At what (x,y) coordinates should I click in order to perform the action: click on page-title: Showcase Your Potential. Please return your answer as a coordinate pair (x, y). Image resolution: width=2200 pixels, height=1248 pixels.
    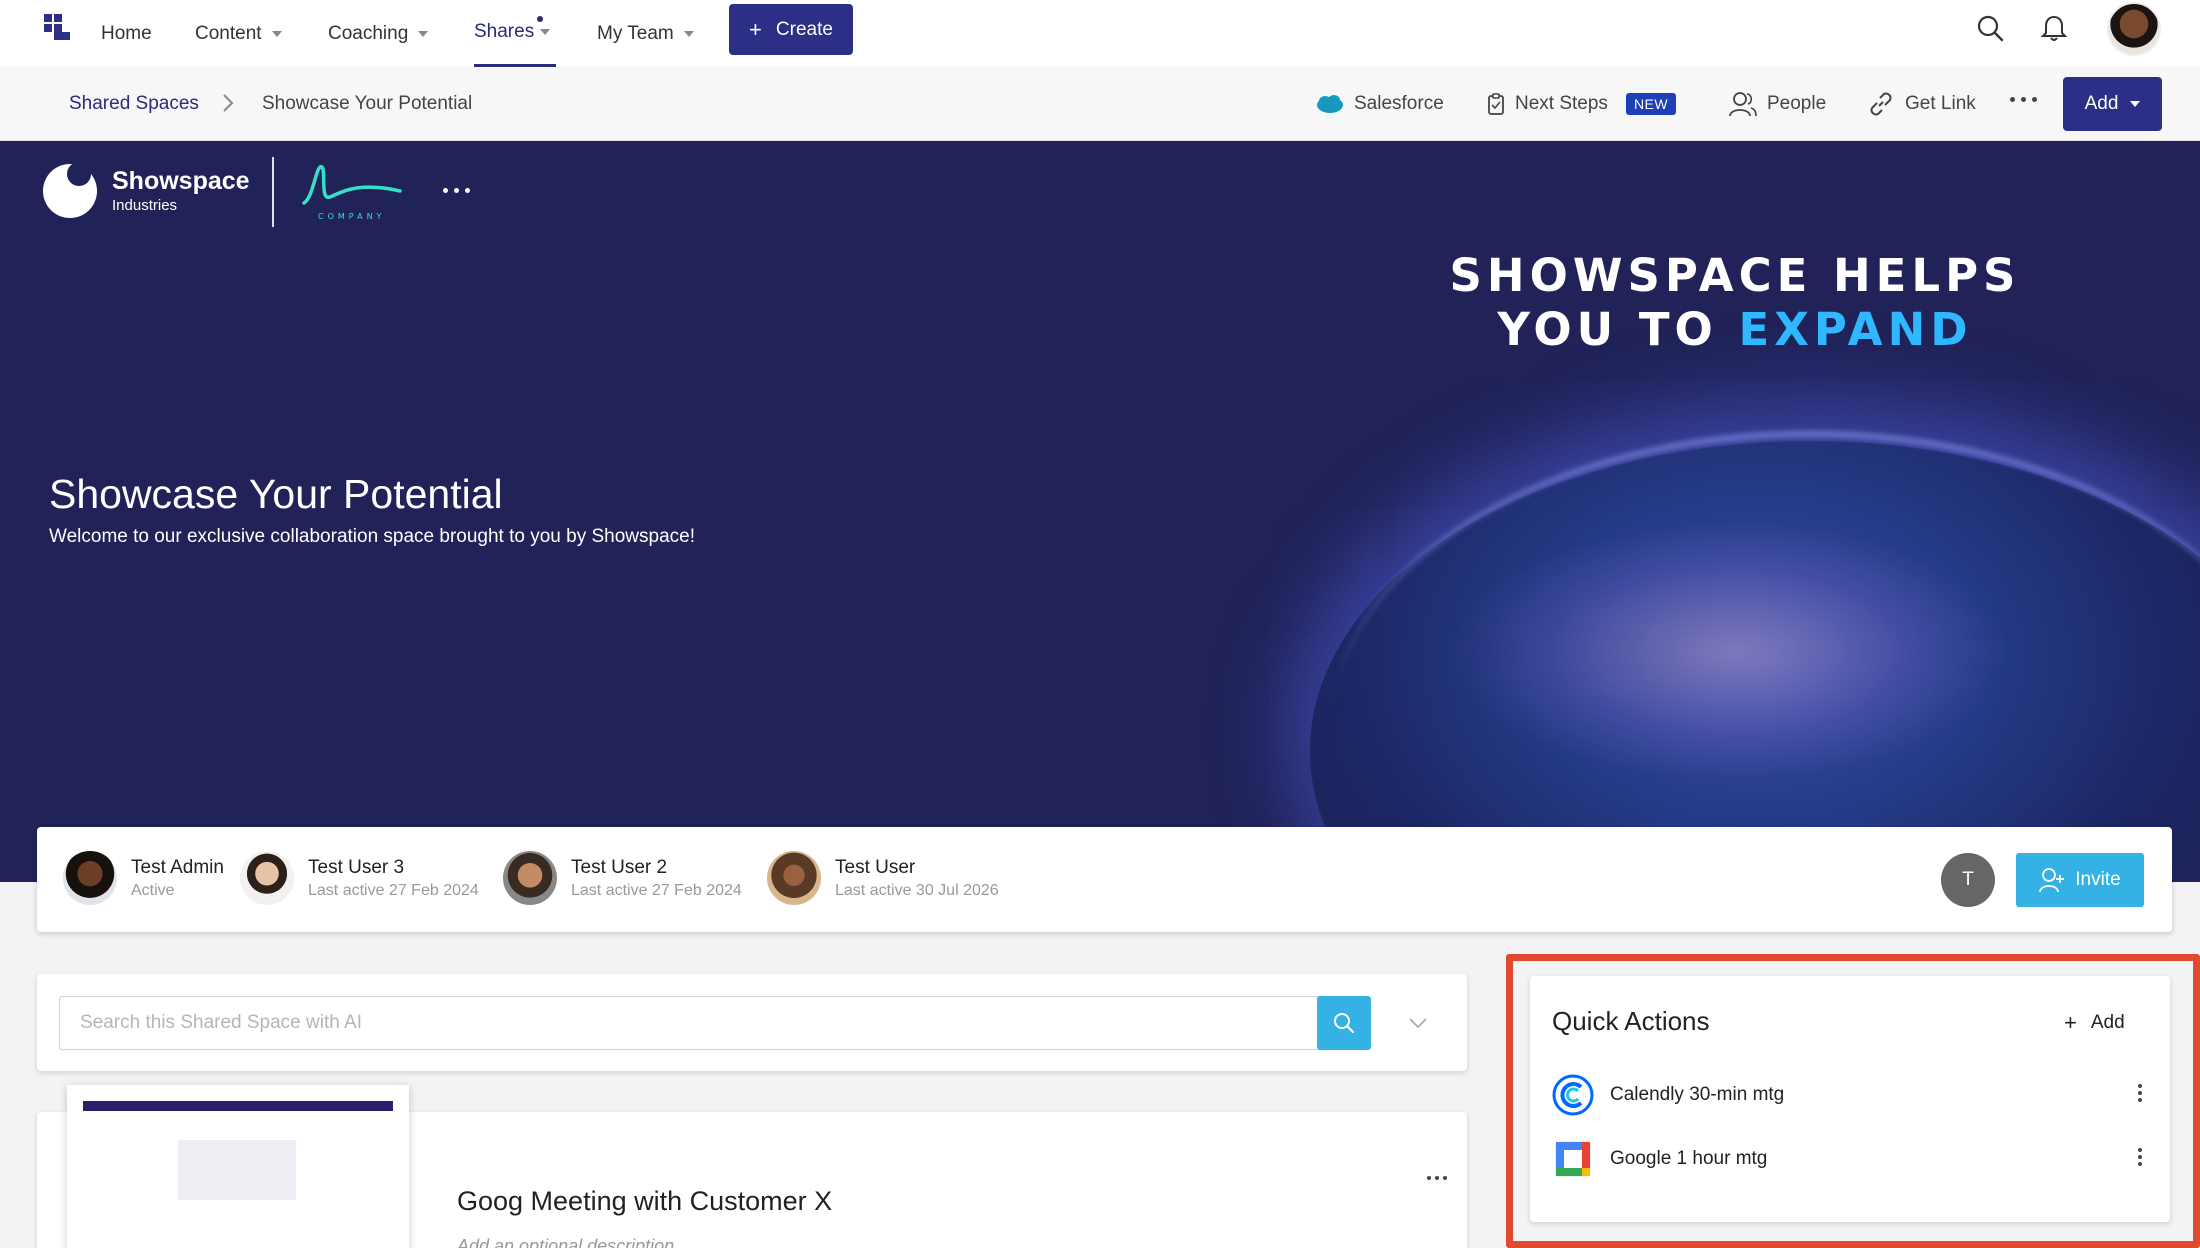
    Looking at the image, I should click on (276, 494).